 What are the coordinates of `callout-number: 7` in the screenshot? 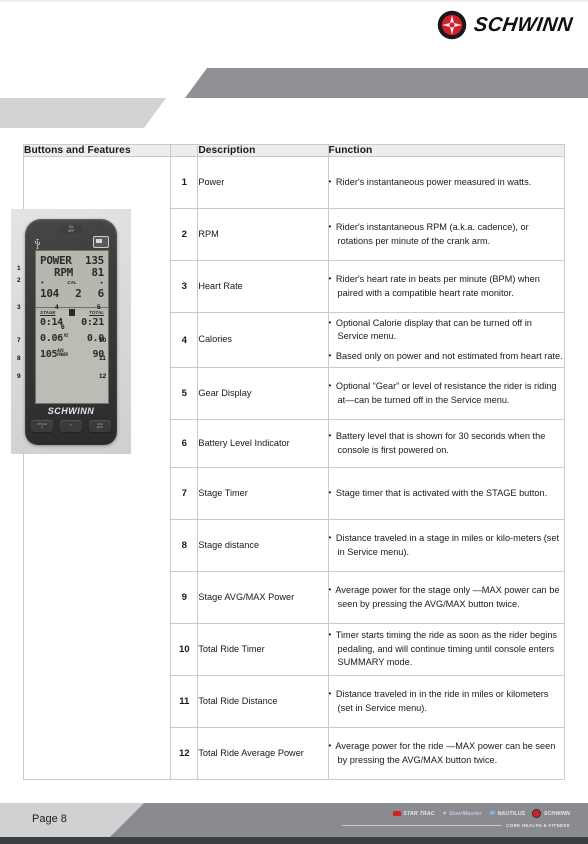 It's located at (19, 340).